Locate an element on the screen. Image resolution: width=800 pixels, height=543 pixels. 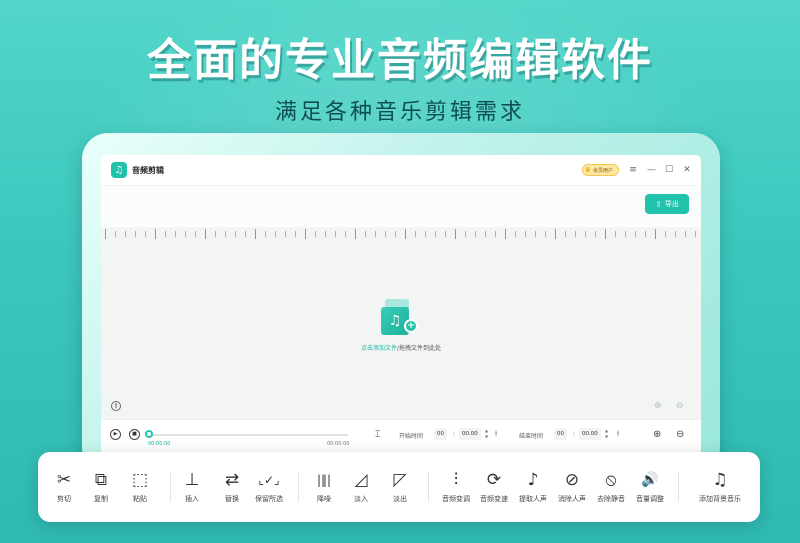
export-bar: ⇪ 导出 is located at coordinates (401, 206).